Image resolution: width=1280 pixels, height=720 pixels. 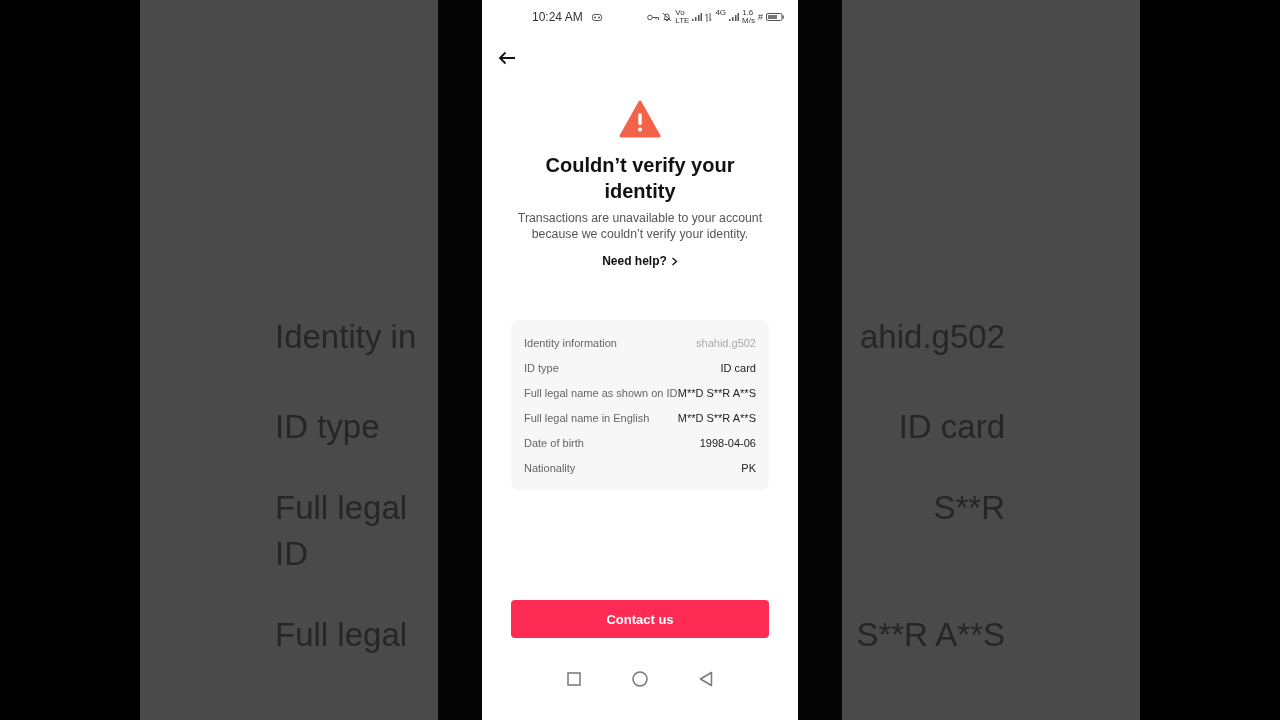 I want to click on field-label: Nationality, so click(x=550, y=468).